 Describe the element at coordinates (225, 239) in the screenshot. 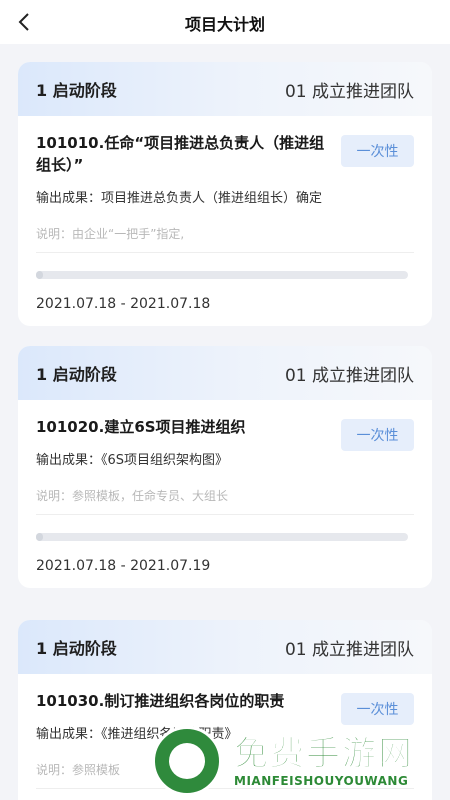

I see `note-text: 说明：由企业“一把手”指定,` at that location.